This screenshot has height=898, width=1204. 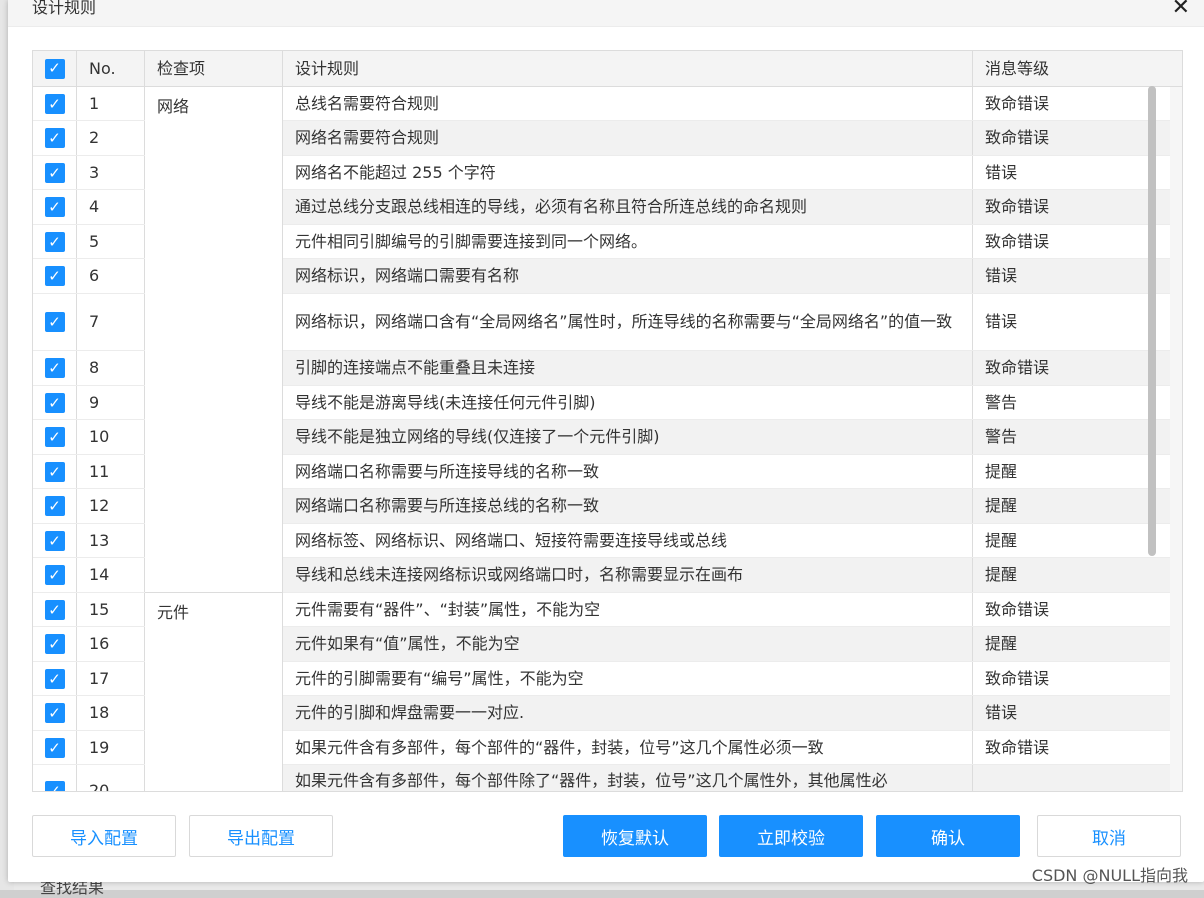 What do you see at coordinates (111, 778) in the screenshot?
I see `row-number: 20` at bounding box center [111, 778].